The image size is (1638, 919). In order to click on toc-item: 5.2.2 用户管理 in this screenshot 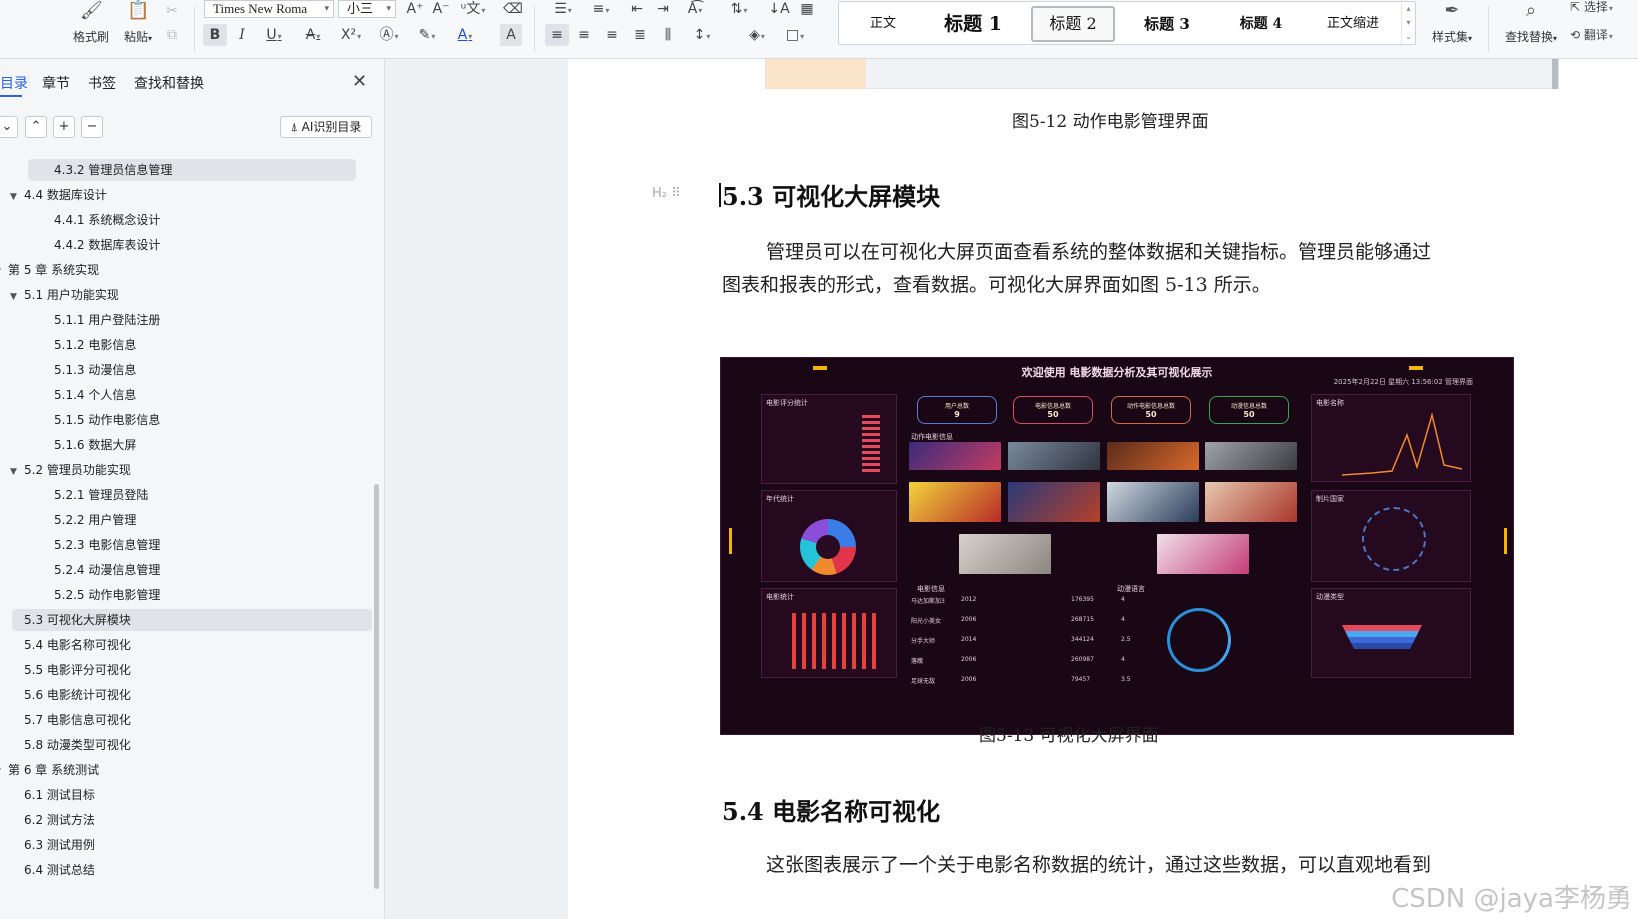, I will do `click(95, 520)`.